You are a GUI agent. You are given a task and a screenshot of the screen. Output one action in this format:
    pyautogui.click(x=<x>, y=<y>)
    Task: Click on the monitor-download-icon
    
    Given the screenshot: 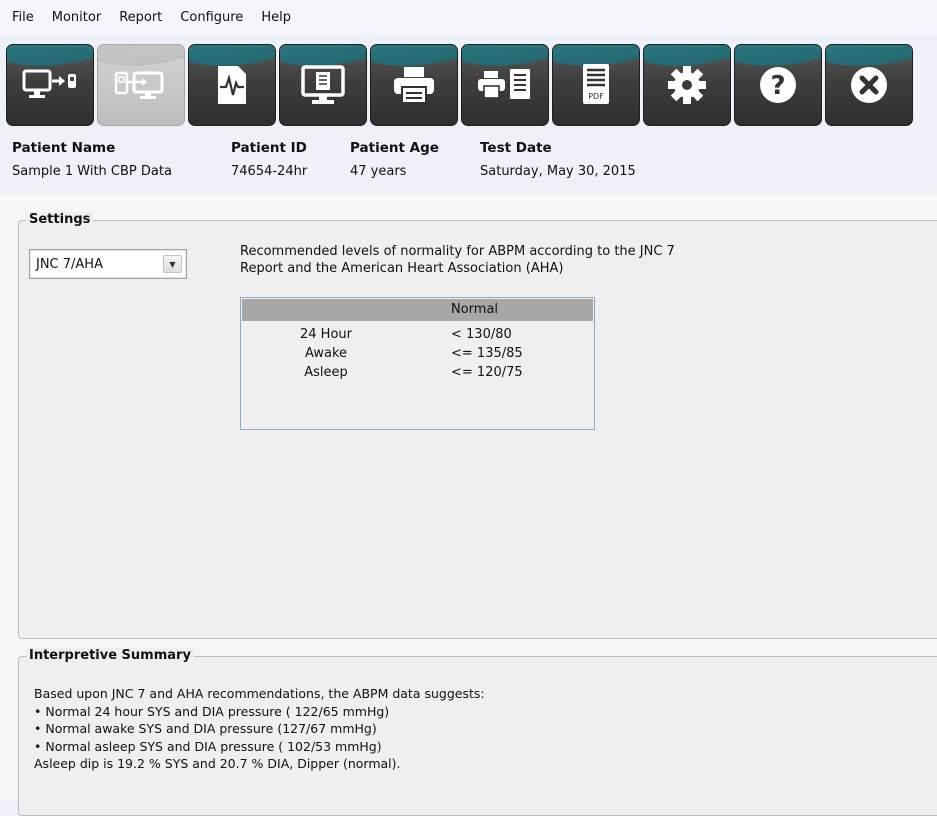 What is the action you would take?
    pyautogui.click(x=49, y=83)
    